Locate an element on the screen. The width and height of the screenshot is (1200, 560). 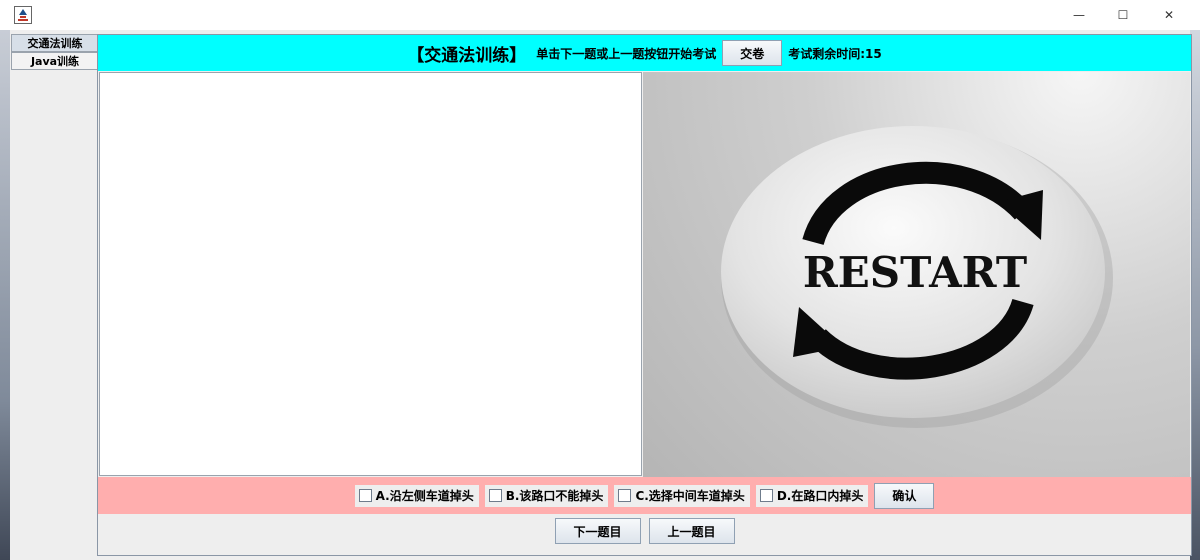
option-a: A.沿左侧车道掉头 is located at coordinates (416, 495).